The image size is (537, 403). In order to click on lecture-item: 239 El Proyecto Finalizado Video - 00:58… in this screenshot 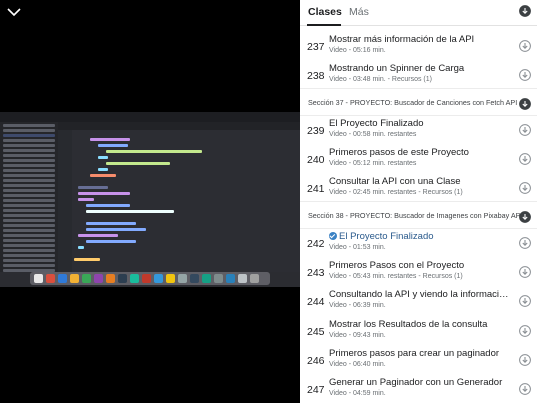, I will do `click(418, 129)`.